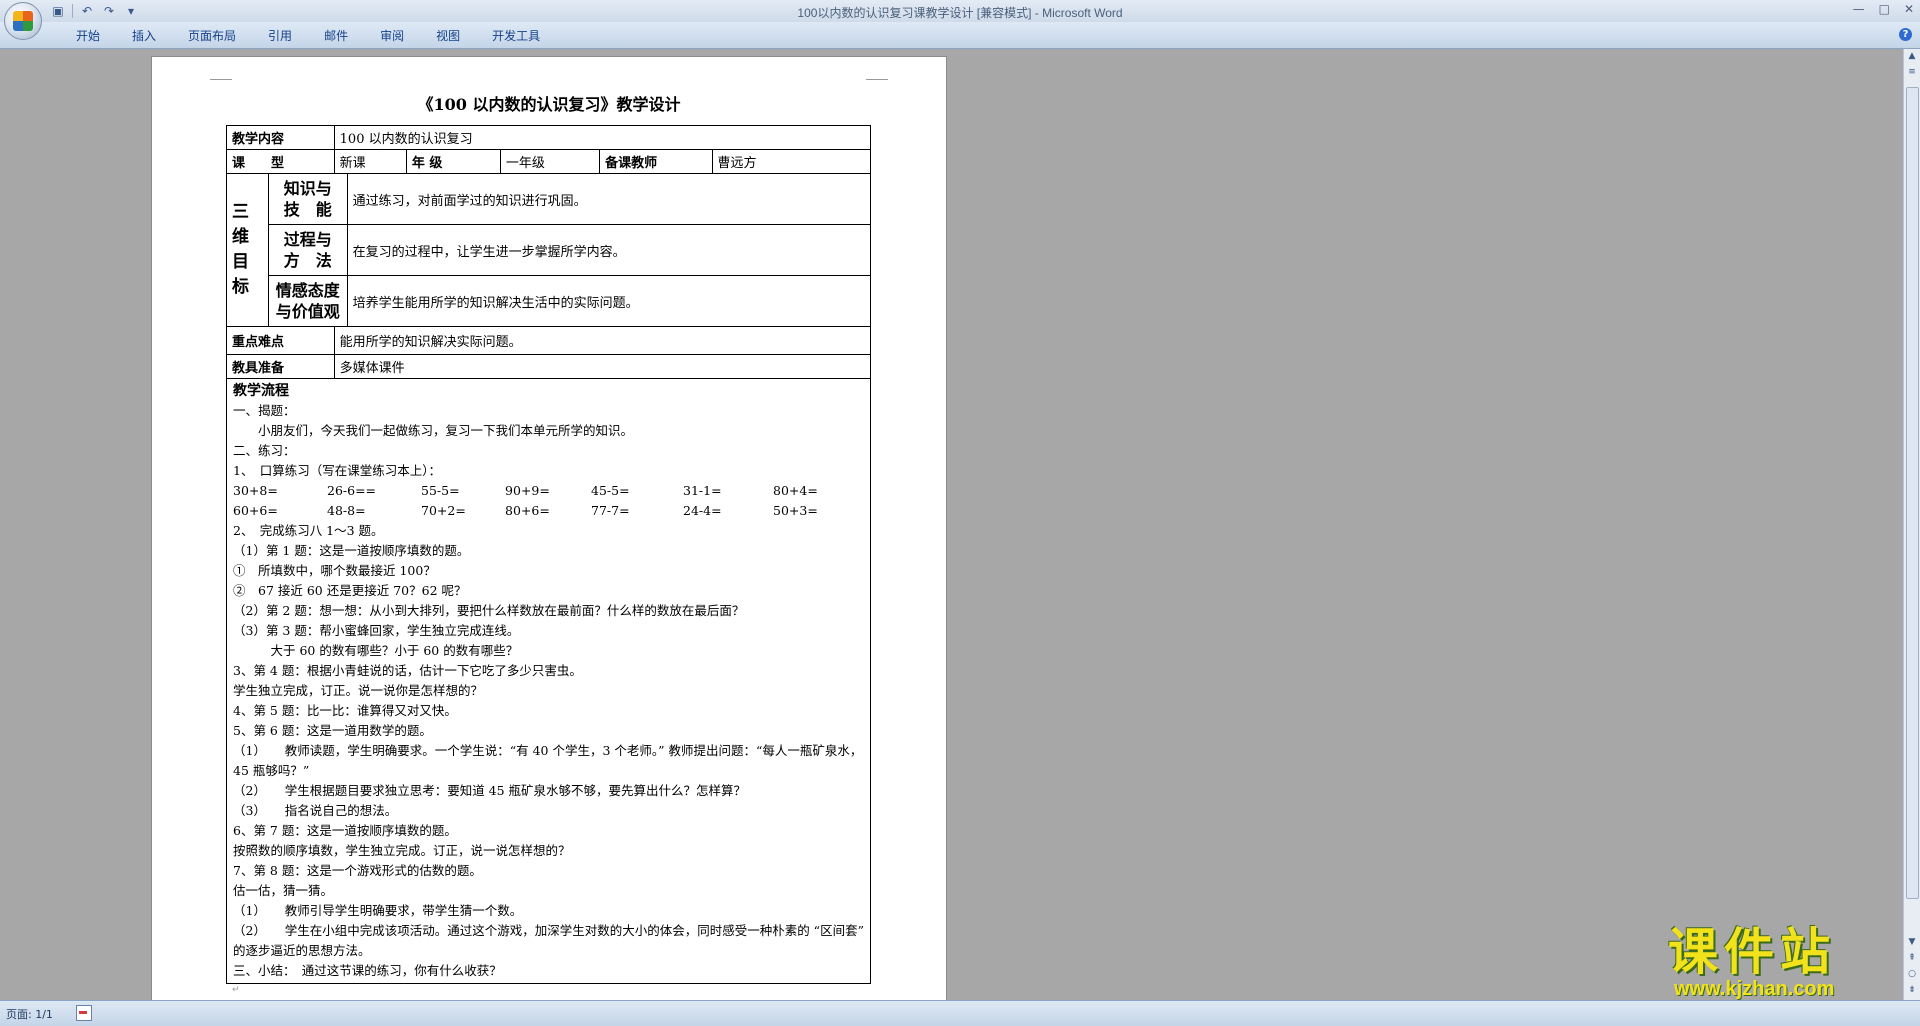 The height and width of the screenshot is (1026, 1920). What do you see at coordinates (247, 250) in the screenshot?
I see `three-dimension-goals-label: 三 维 目 标` at bounding box center [247, 250].